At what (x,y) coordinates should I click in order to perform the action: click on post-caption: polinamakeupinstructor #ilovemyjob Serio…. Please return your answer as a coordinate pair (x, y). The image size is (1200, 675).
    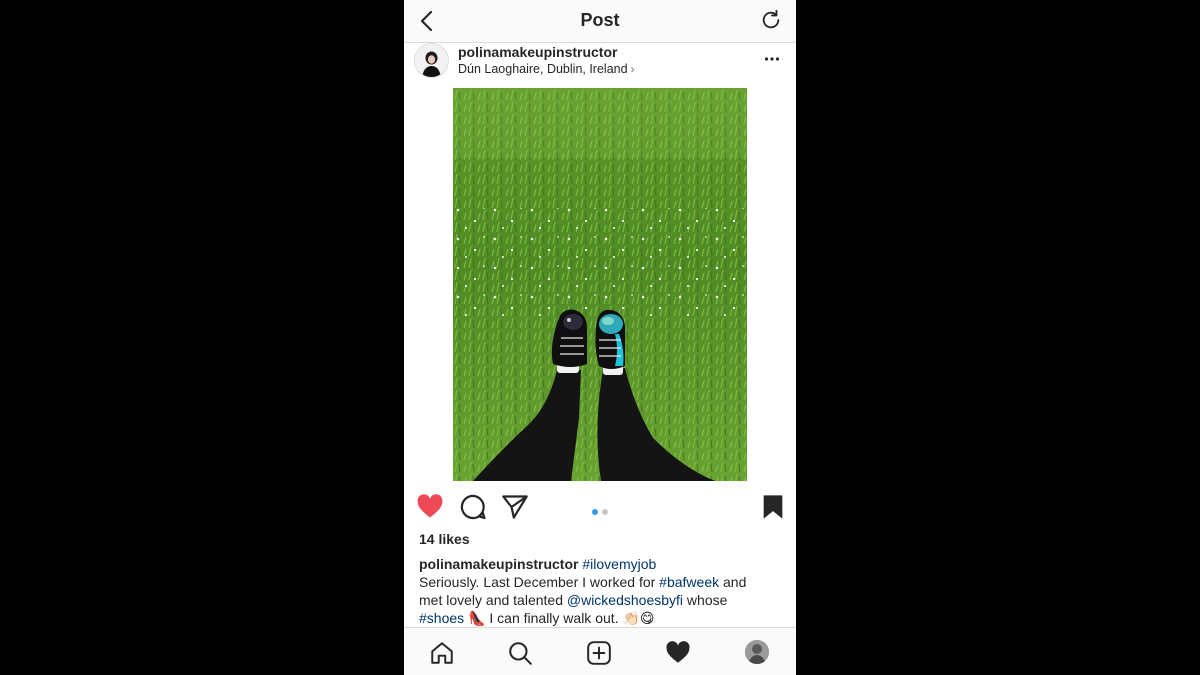
    Looking at the image, I should click on (601, 591).